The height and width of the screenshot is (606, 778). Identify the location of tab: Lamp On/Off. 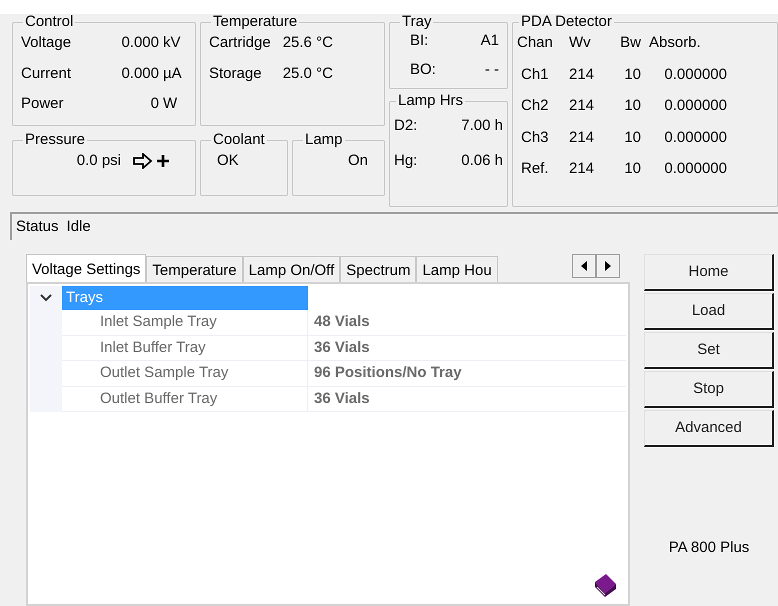
(291, 269).